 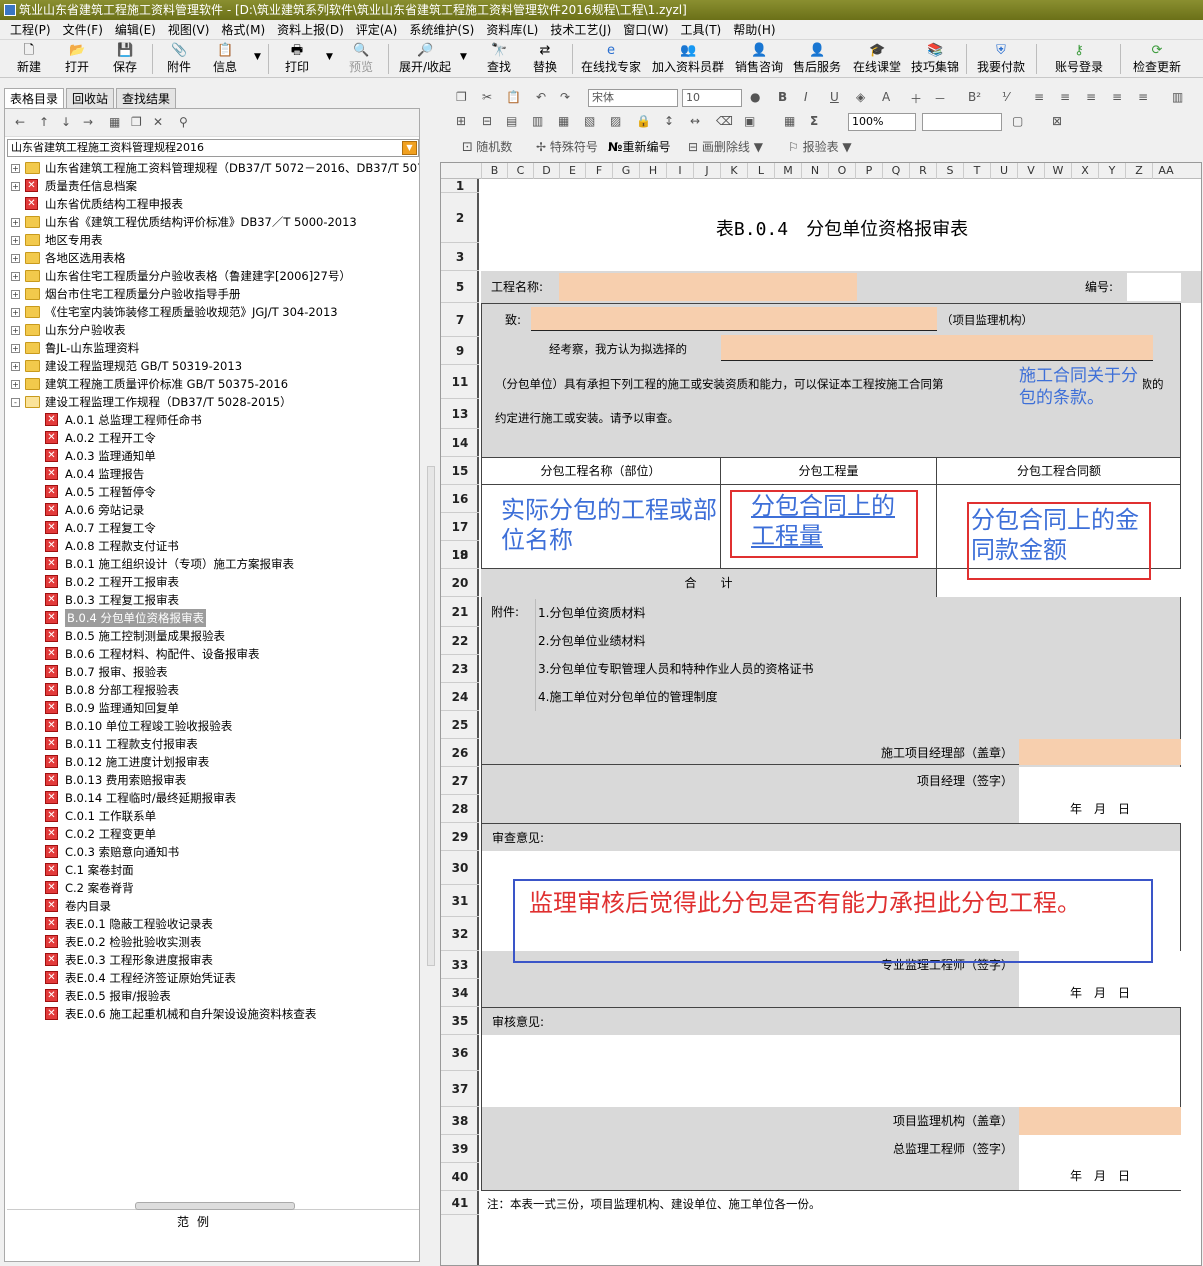 What do you see at coordinates (834, 97) in the screenshot?
I see `underline-icon: U` at bounding box center [834, 97].